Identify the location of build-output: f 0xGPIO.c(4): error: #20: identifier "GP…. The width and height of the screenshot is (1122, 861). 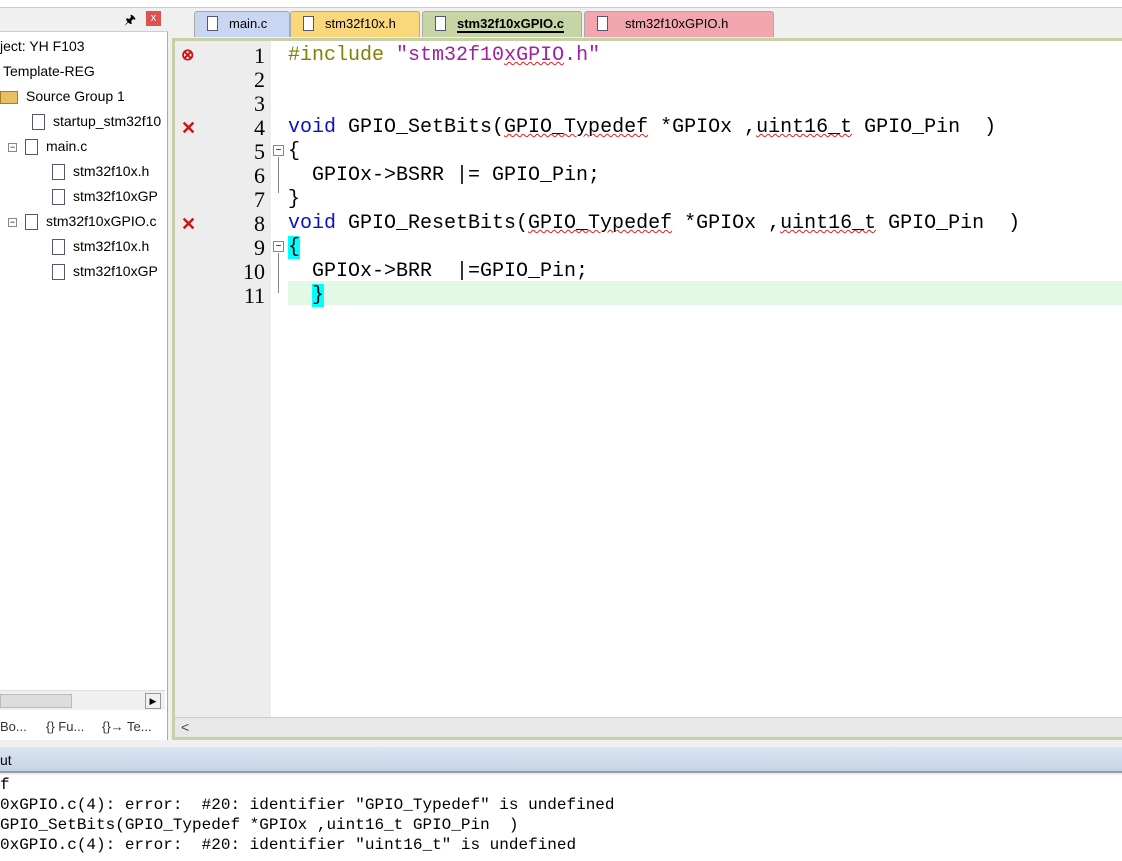
(561, 818).